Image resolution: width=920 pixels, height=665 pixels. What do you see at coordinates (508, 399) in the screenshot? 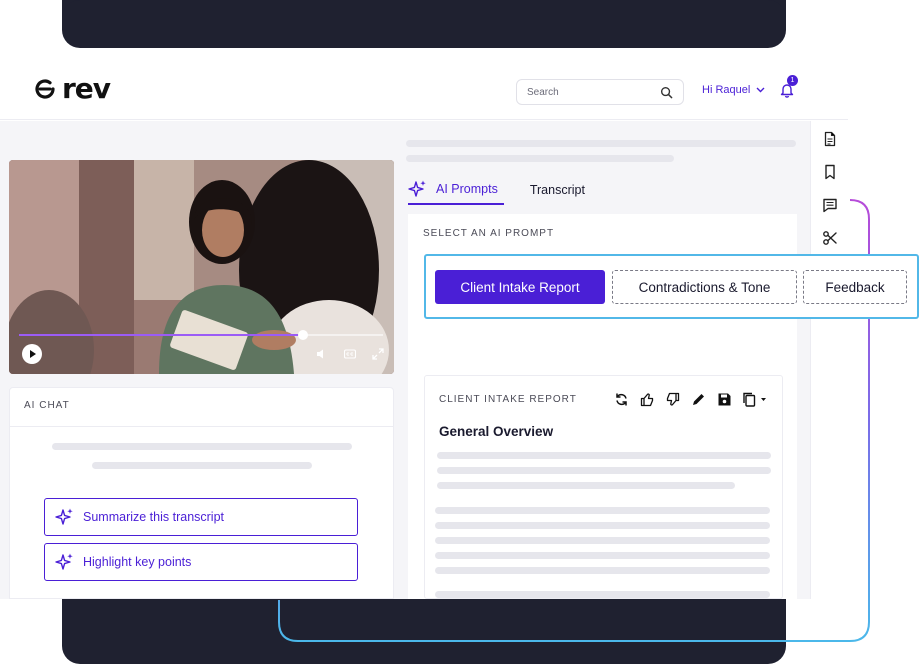
I see `report-label: CLIENT INTAKE REPORT` at bounding box center [508, 399].